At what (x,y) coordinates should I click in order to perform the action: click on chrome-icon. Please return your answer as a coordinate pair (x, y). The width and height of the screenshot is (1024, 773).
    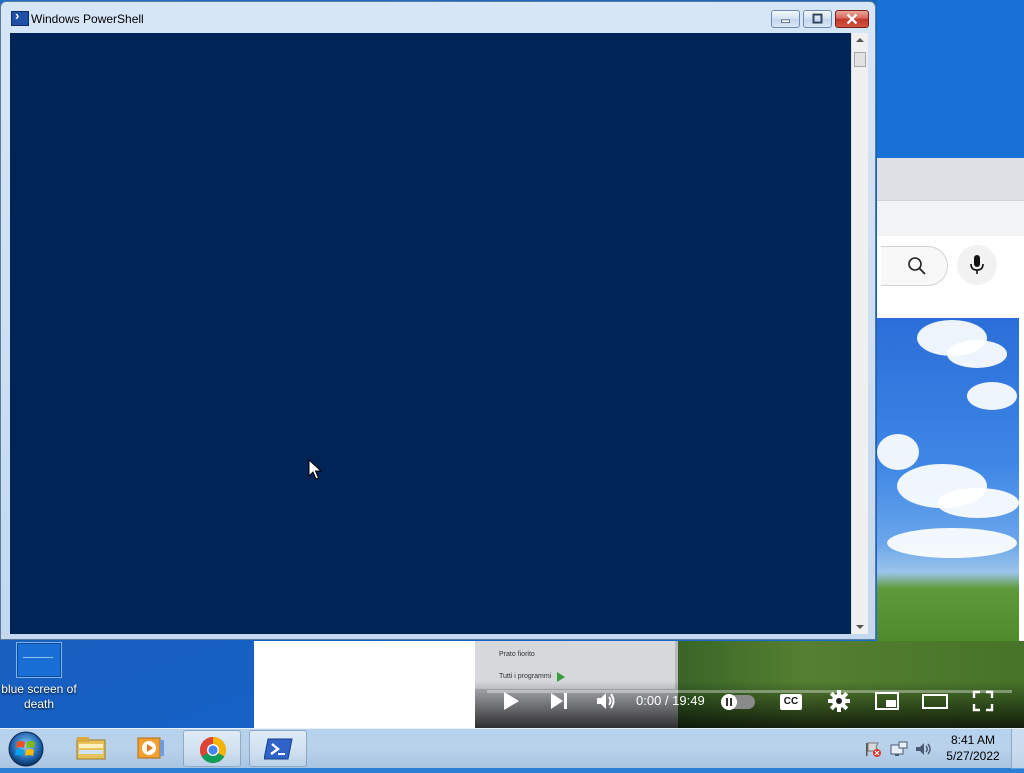
    Looking at the image, I should click on (213, 750).